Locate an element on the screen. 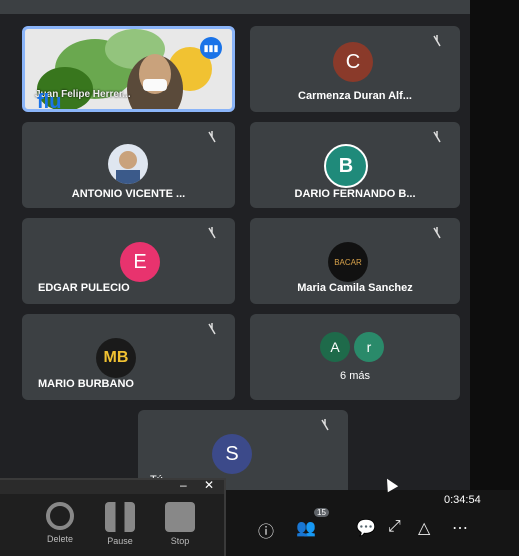 The width and height of the screenshot is (519, 556). participant-name: Maria Camila Sanchez is located at coordinates (355, 288).